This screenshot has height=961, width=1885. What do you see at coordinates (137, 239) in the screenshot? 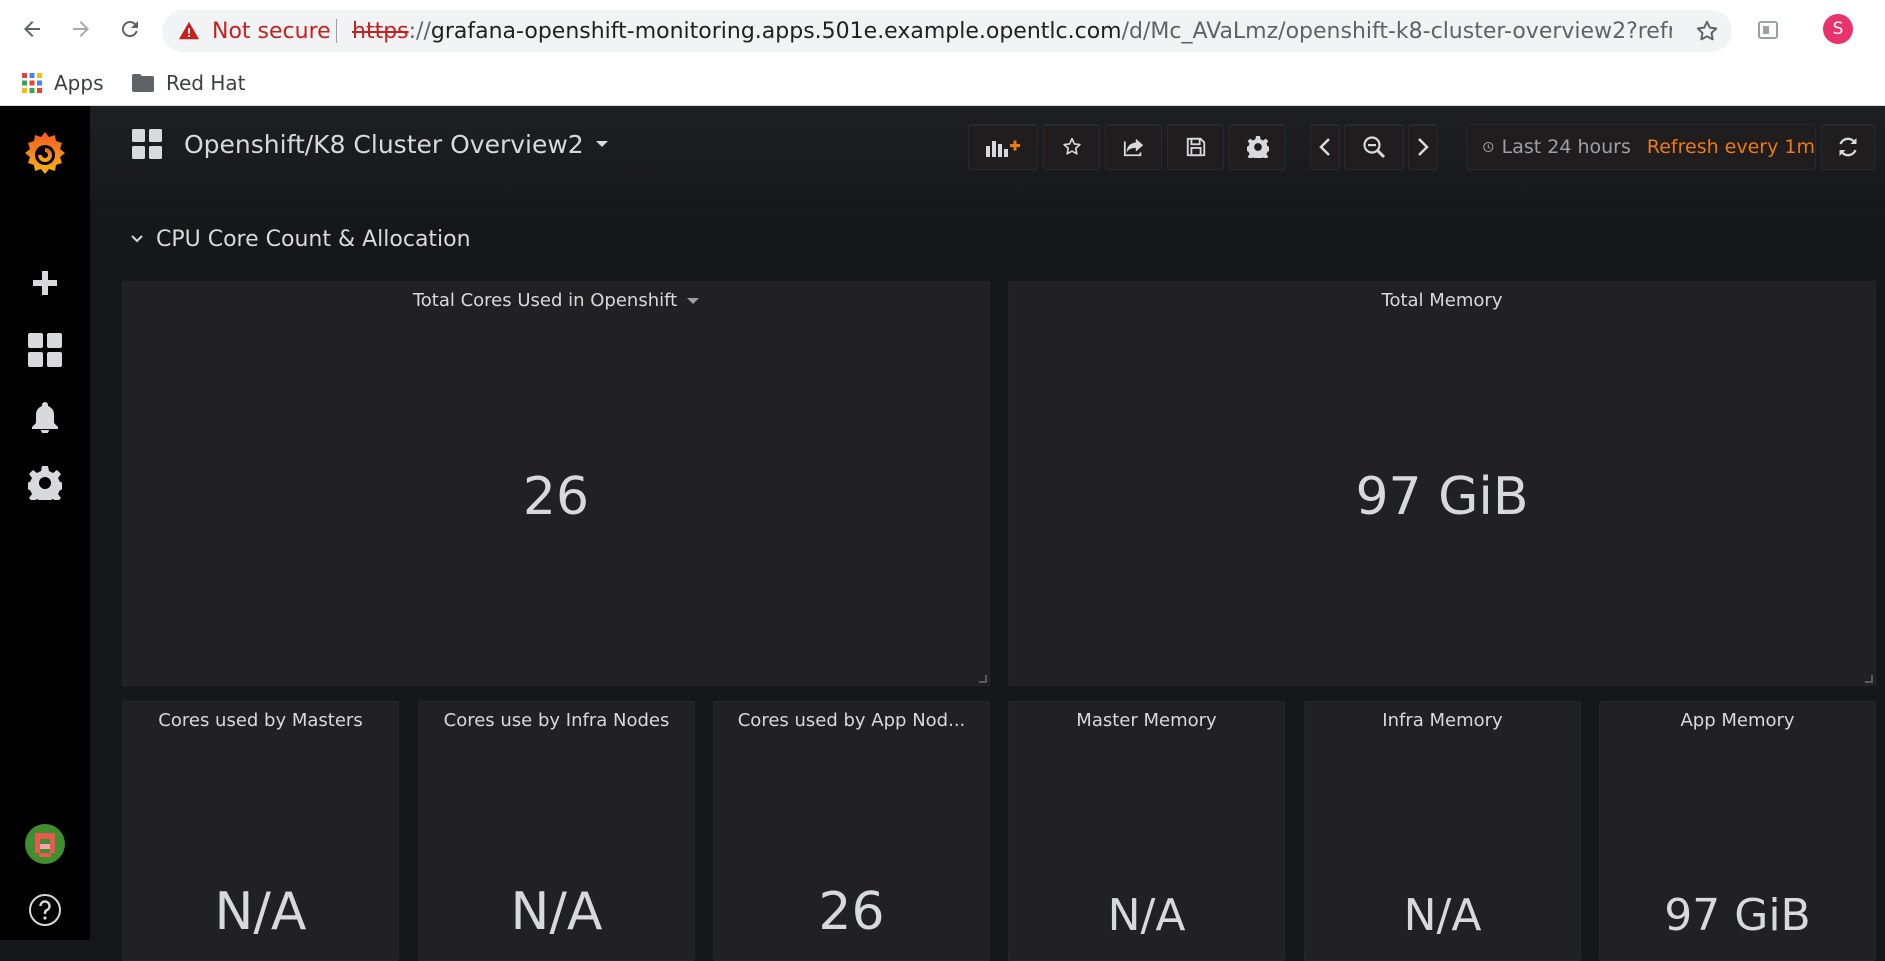
I see `chevron-down-icon` at bounding box center [137, 239].